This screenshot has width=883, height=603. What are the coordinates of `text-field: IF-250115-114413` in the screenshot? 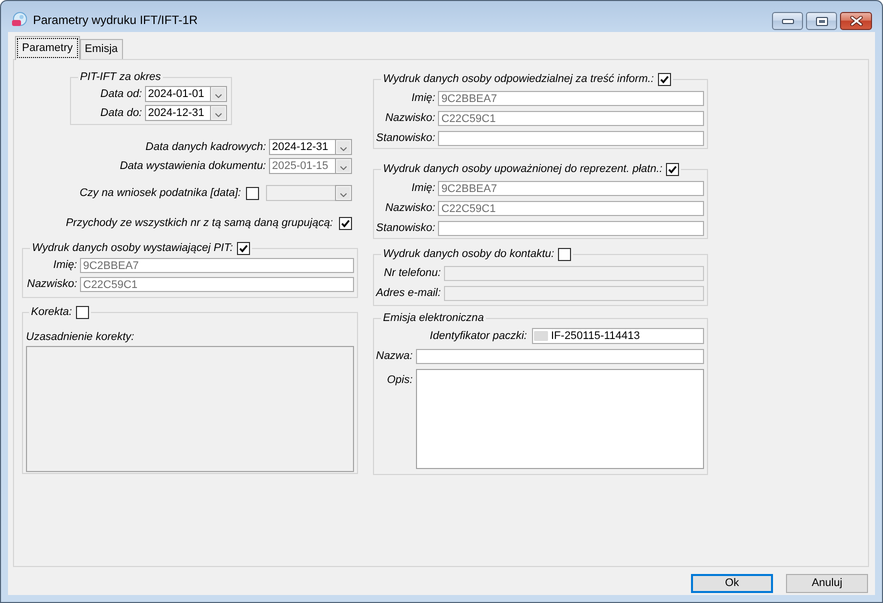 It's located at (618, 336).